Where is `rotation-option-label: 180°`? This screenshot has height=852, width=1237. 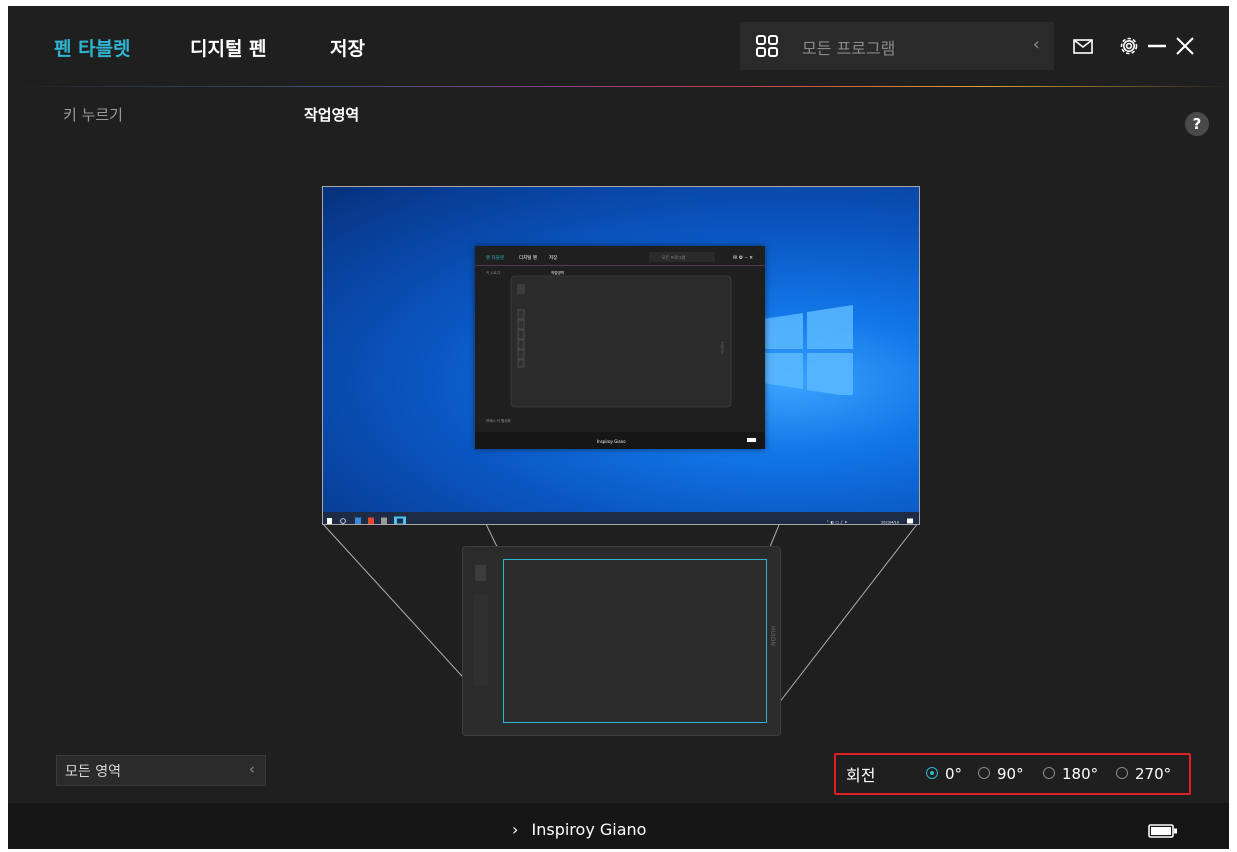
rotation-option-label: 180° is located at coordinates (1080, 774).